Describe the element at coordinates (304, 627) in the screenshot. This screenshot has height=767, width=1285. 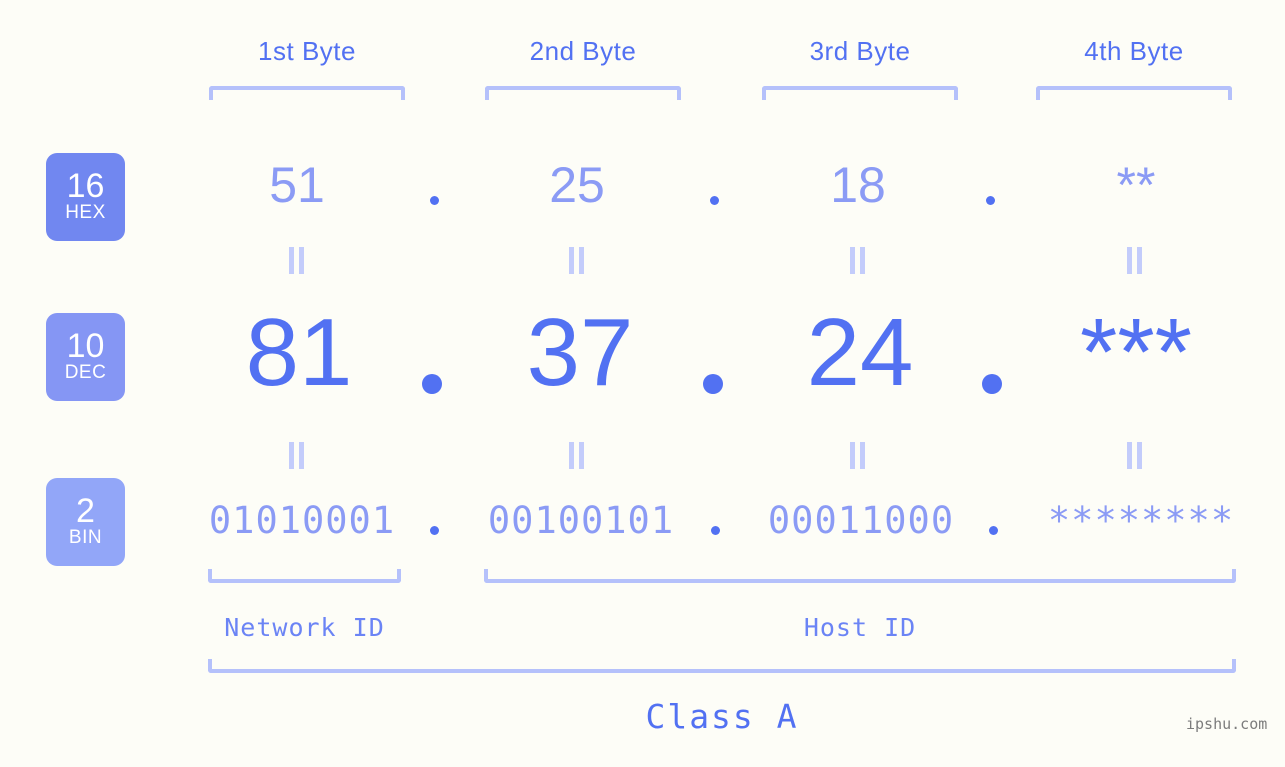
I see `network-id-label: Network ID` at that location.